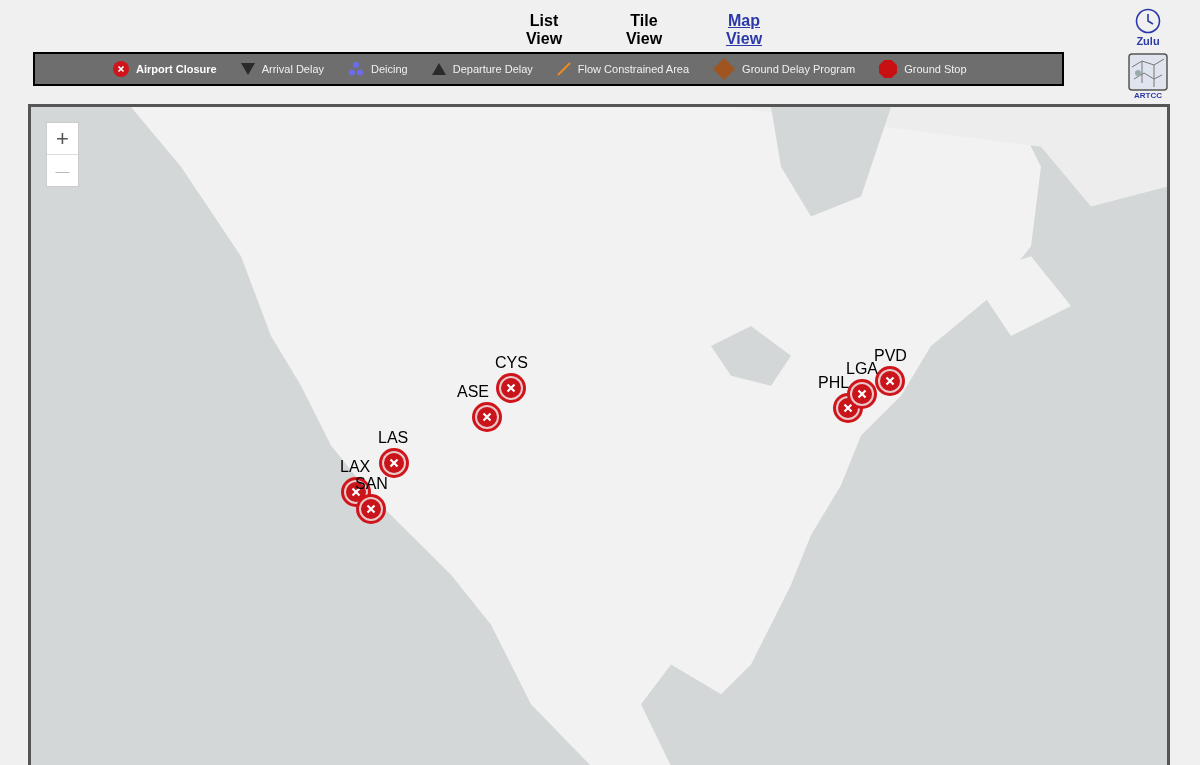 The image size is (1200, 765). I want to click on legend-label: Arrival Delay, so click(293, 69).